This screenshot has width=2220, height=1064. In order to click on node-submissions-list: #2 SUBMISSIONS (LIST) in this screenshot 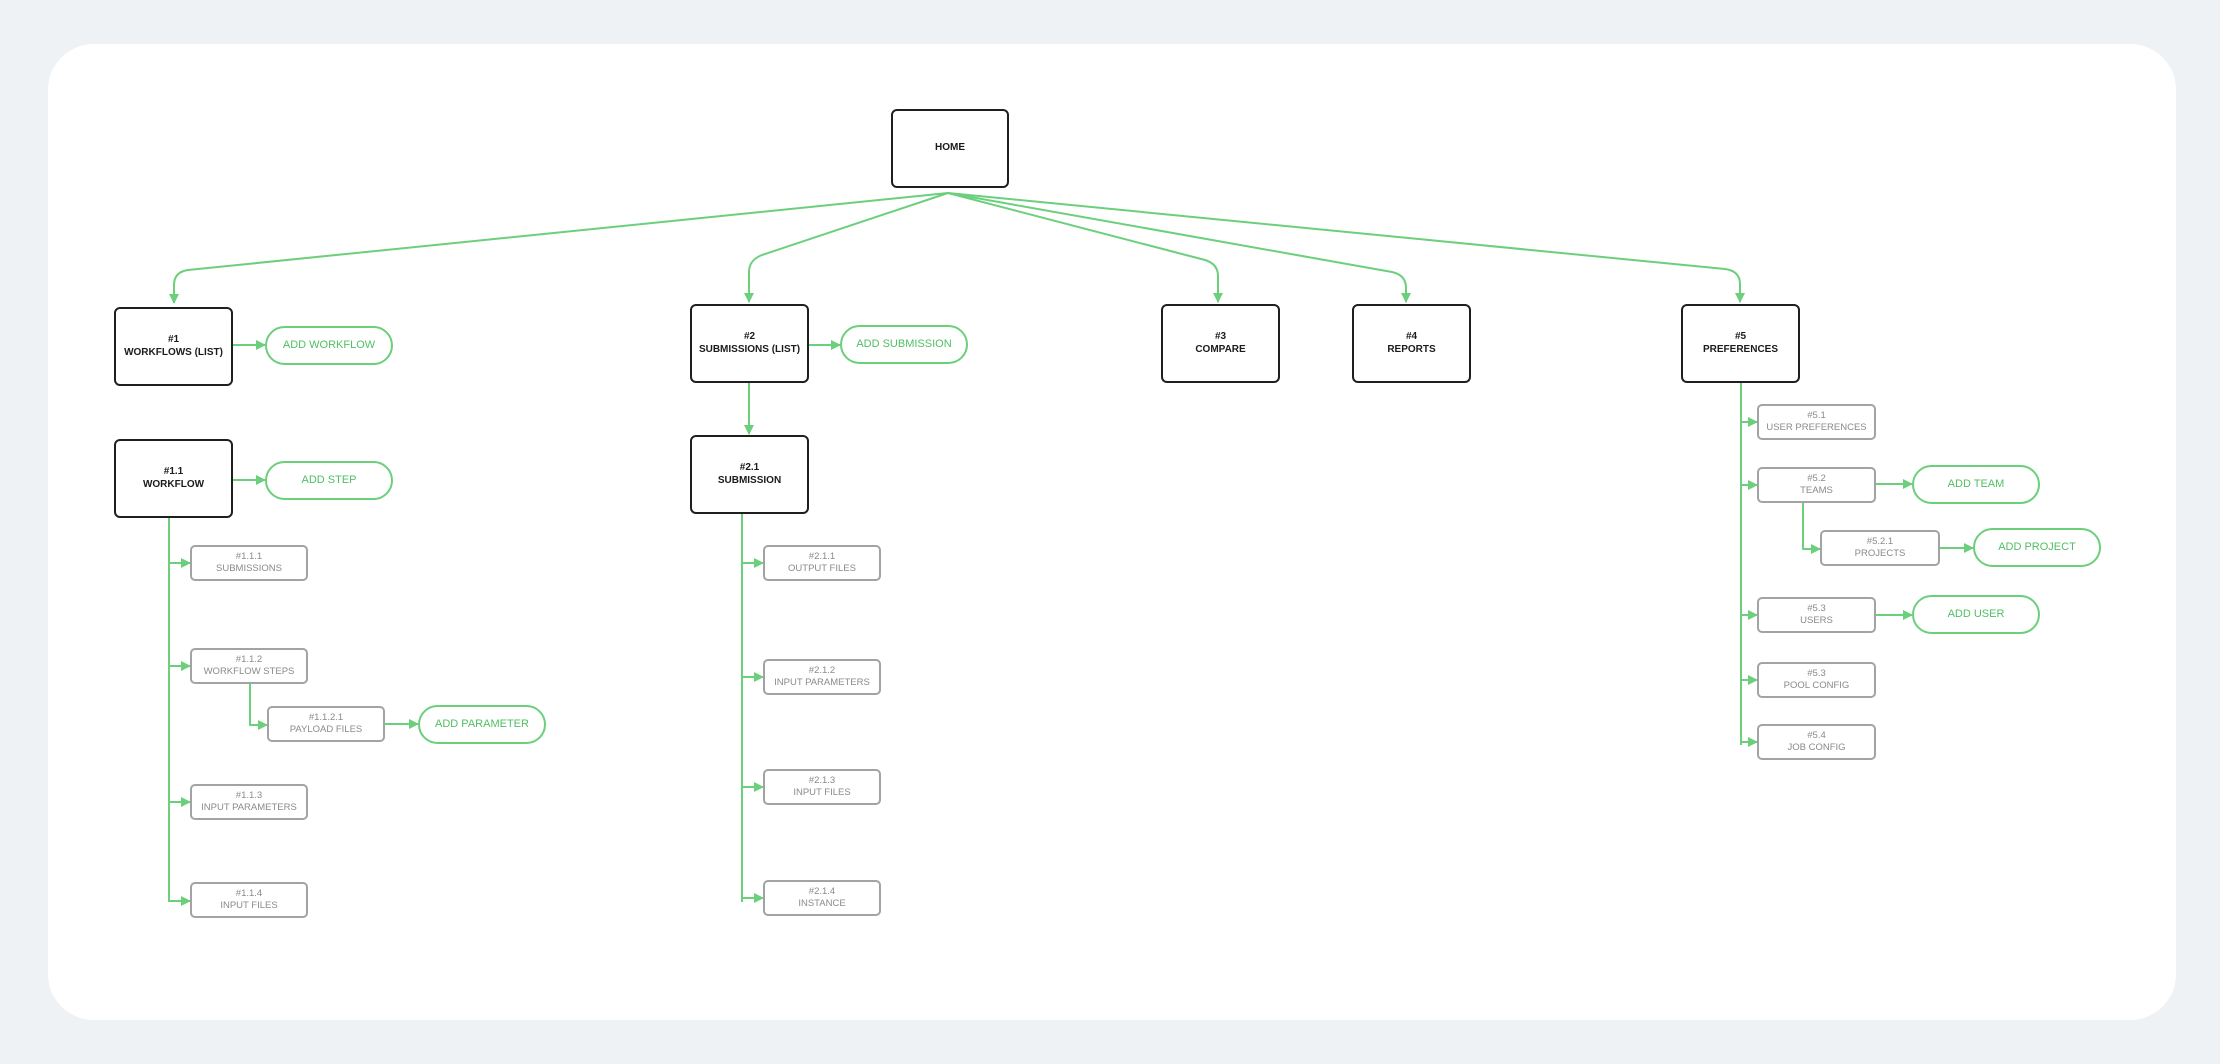, I will do `click(749, 343)`.